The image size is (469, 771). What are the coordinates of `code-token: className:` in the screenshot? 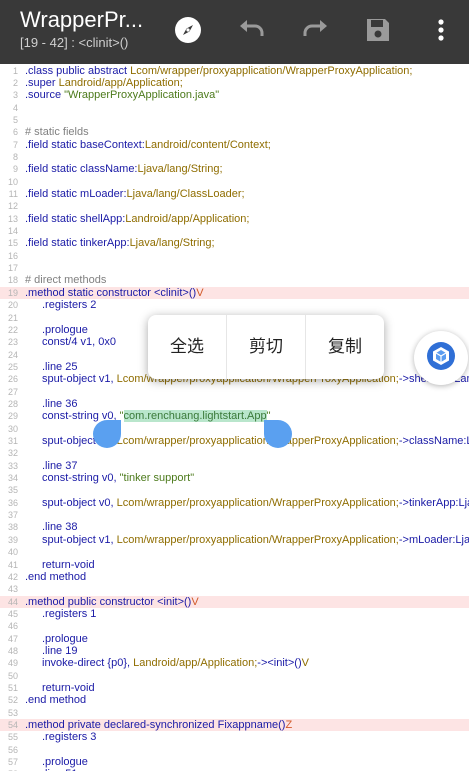 It's located at (109, 169).